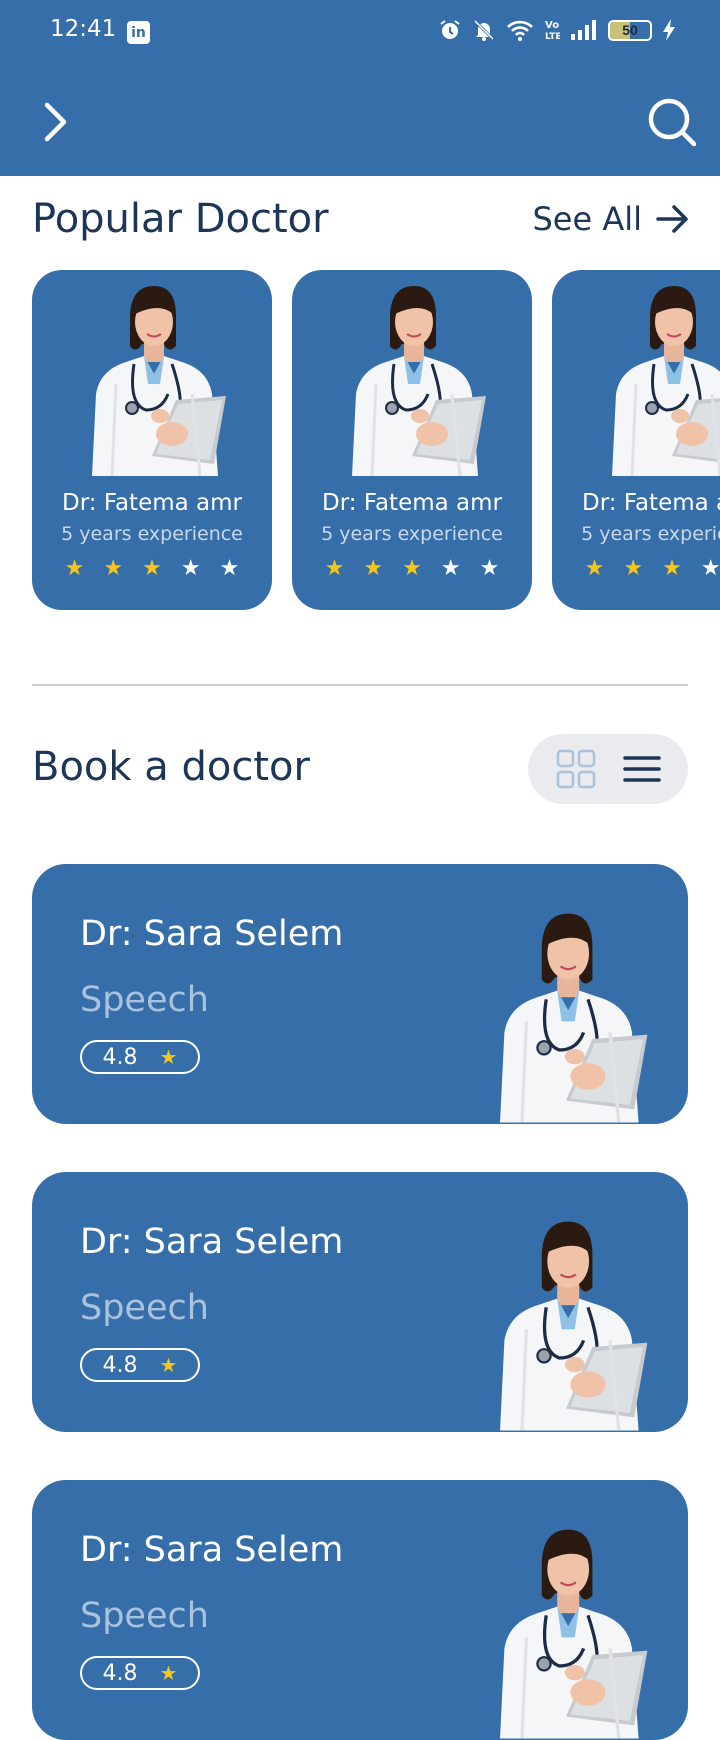  I want to click on battery-level: 50, so click(630, 30).